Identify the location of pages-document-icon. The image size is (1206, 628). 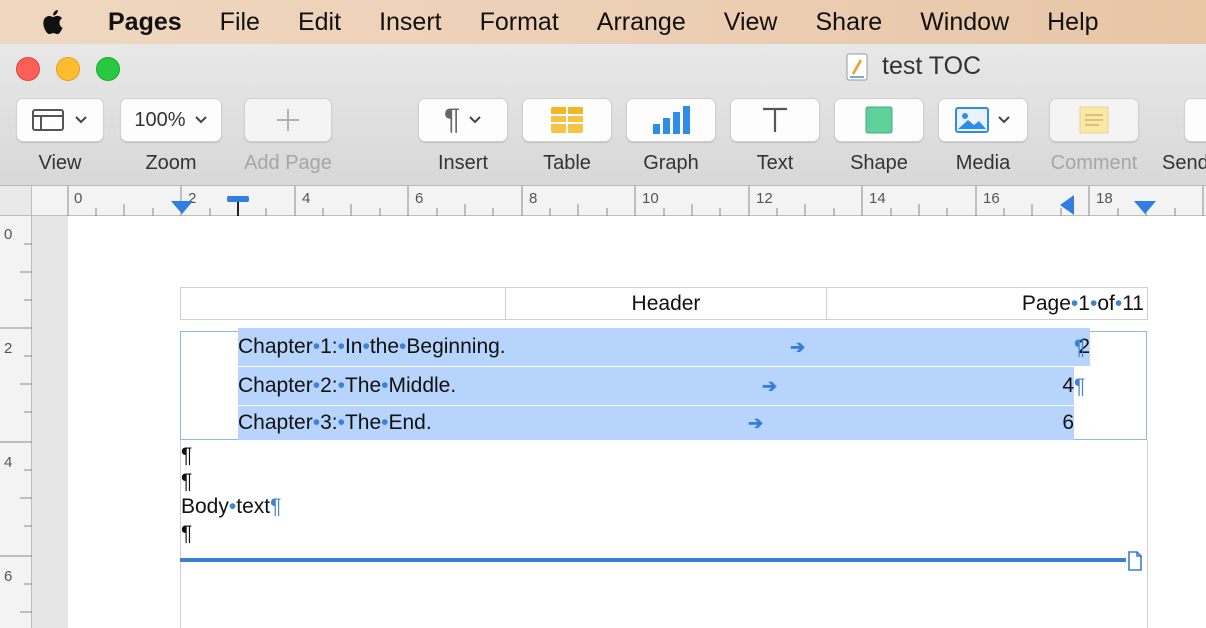
(857, 66).